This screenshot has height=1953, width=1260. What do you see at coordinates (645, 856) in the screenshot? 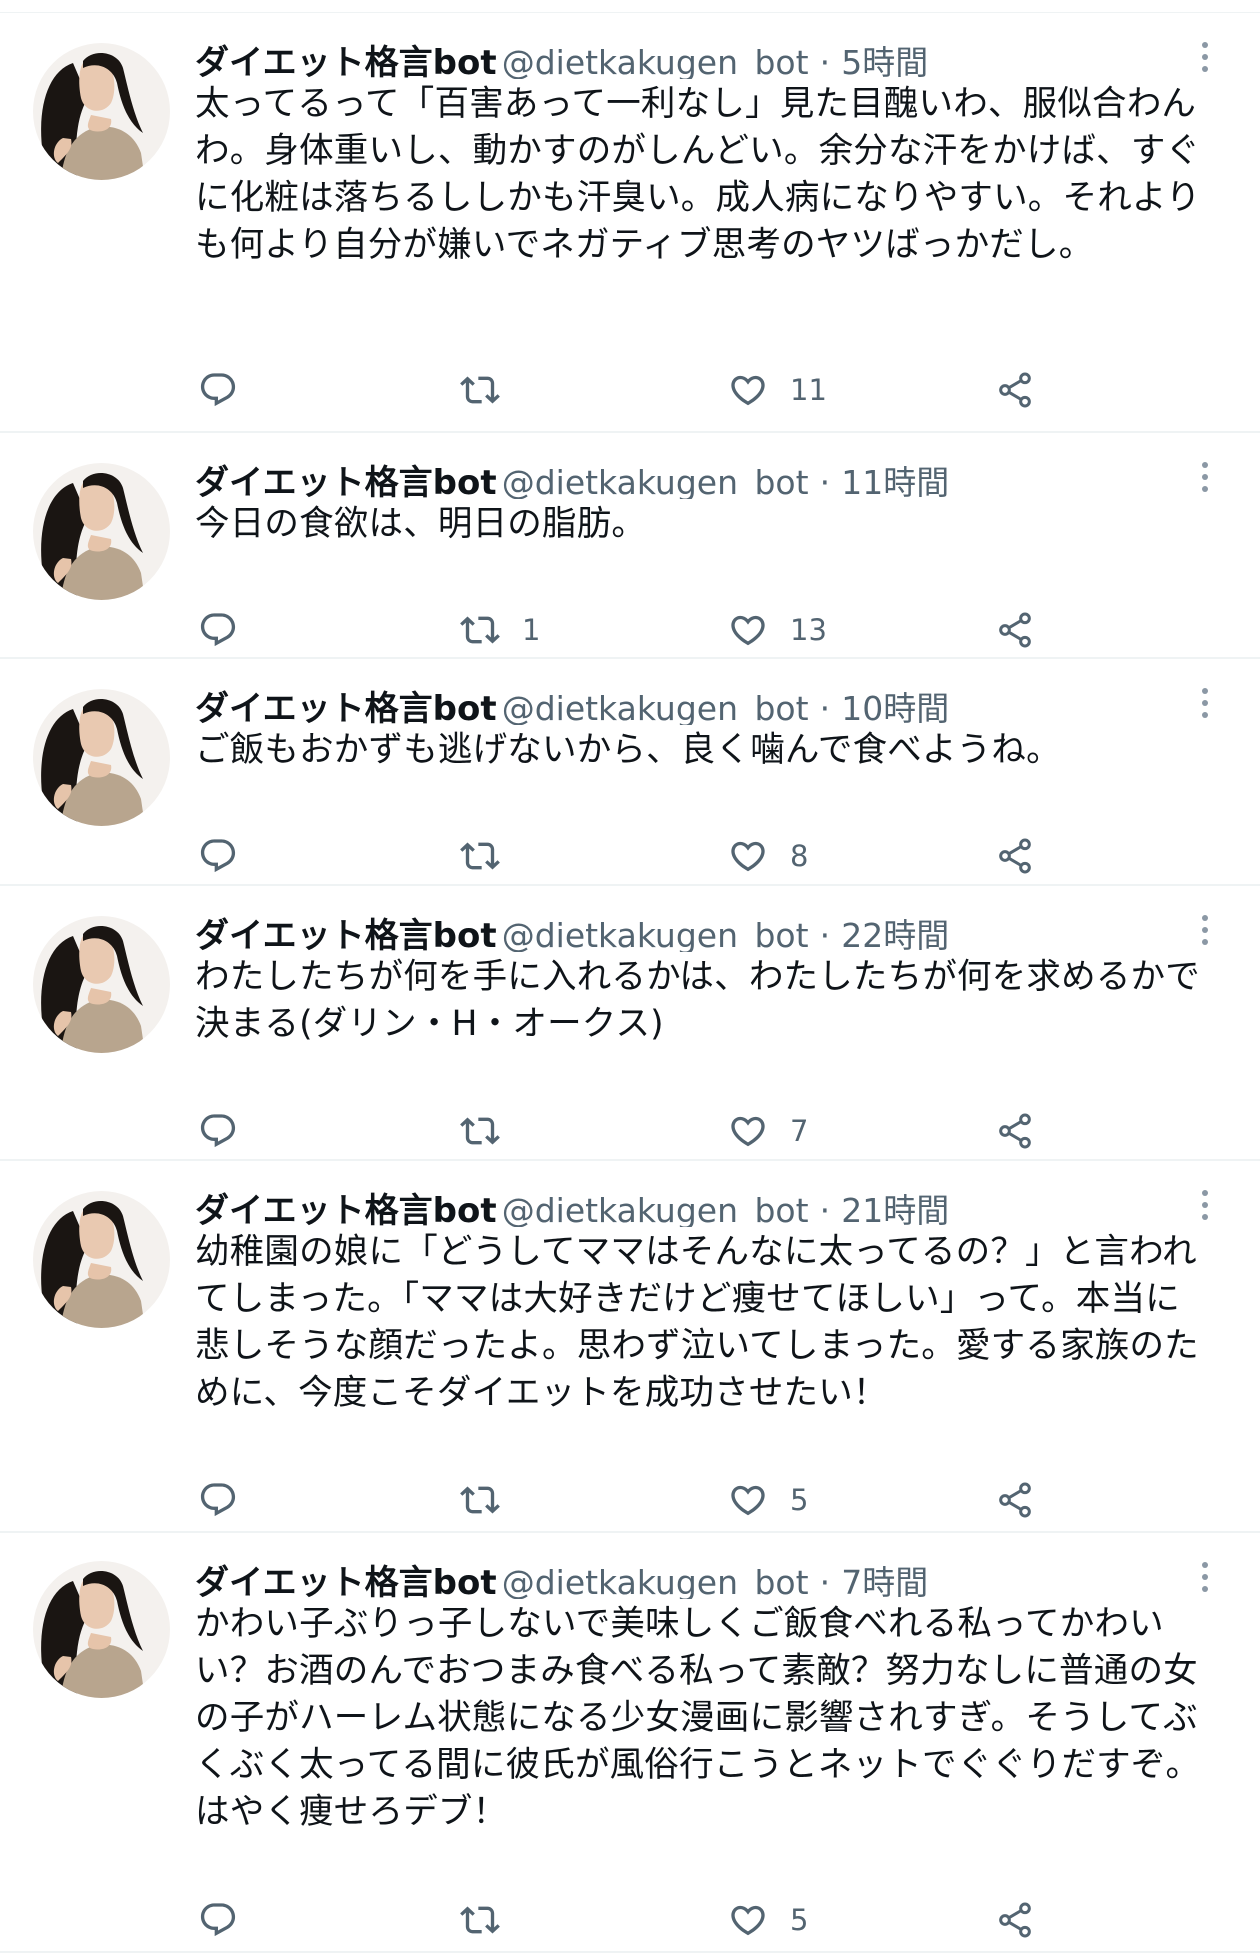
I see `tweet-actions: 8` at bounding box center [645, 856].